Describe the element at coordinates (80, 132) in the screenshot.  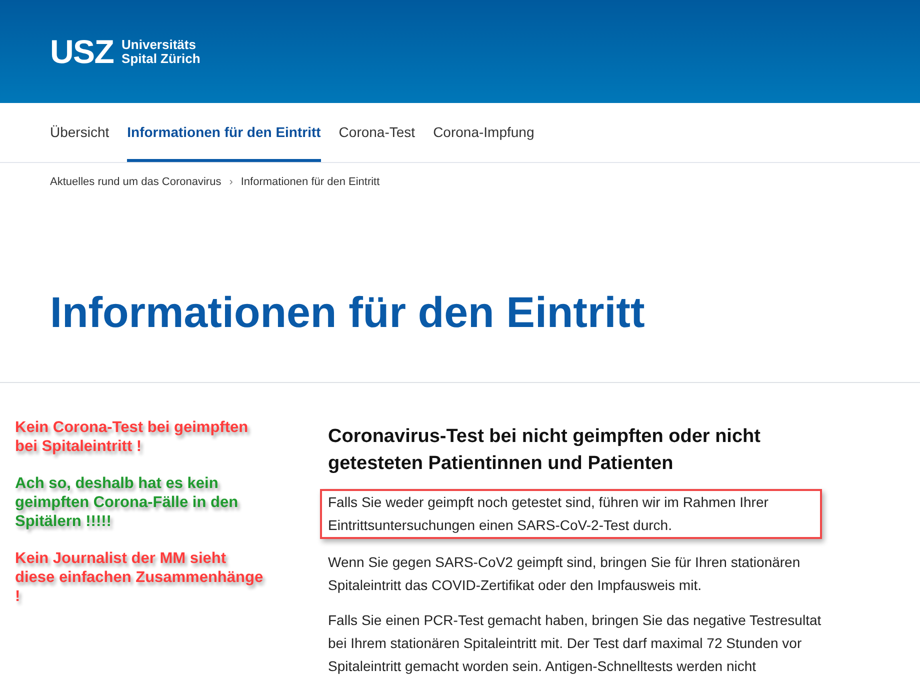
I see `nav-tab: Übersicht` at that location.